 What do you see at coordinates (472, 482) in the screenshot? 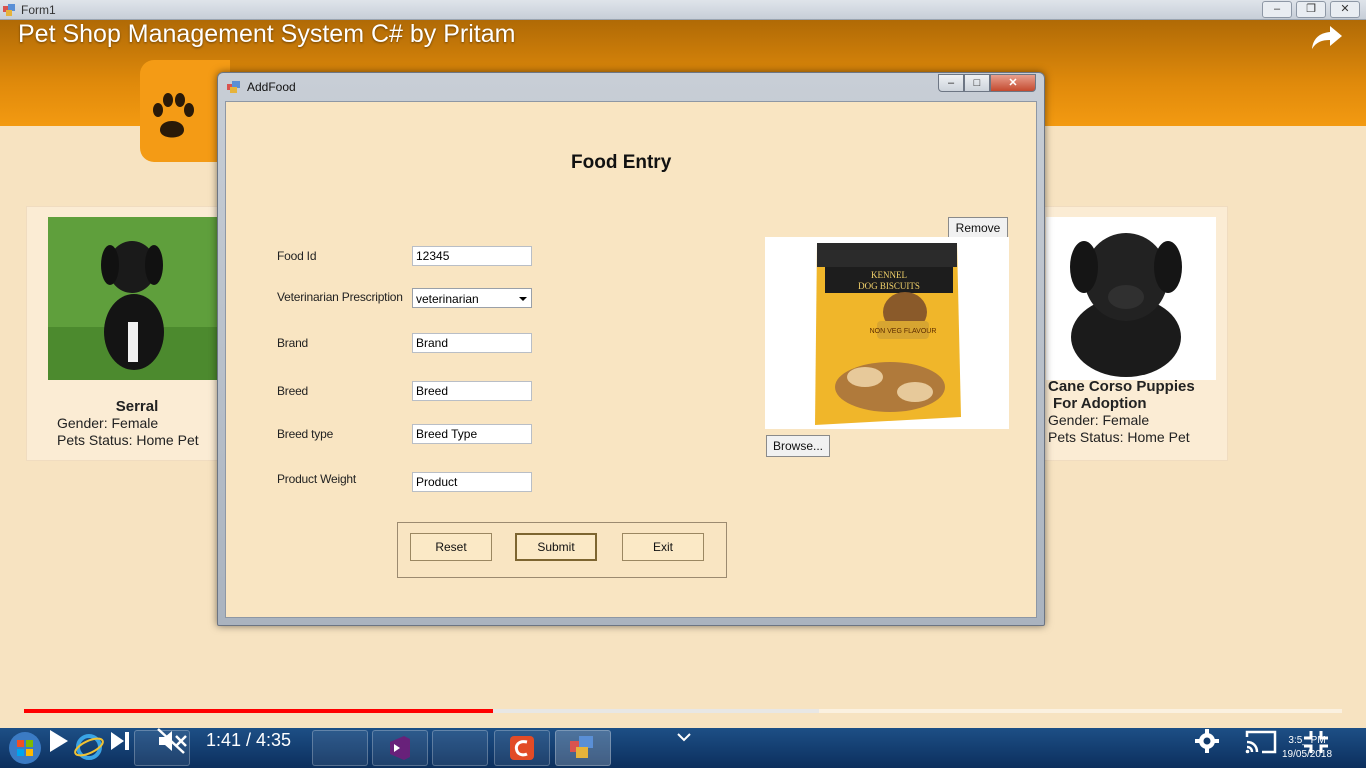
I see `product-weight-input` at bounding box center [472, 482].